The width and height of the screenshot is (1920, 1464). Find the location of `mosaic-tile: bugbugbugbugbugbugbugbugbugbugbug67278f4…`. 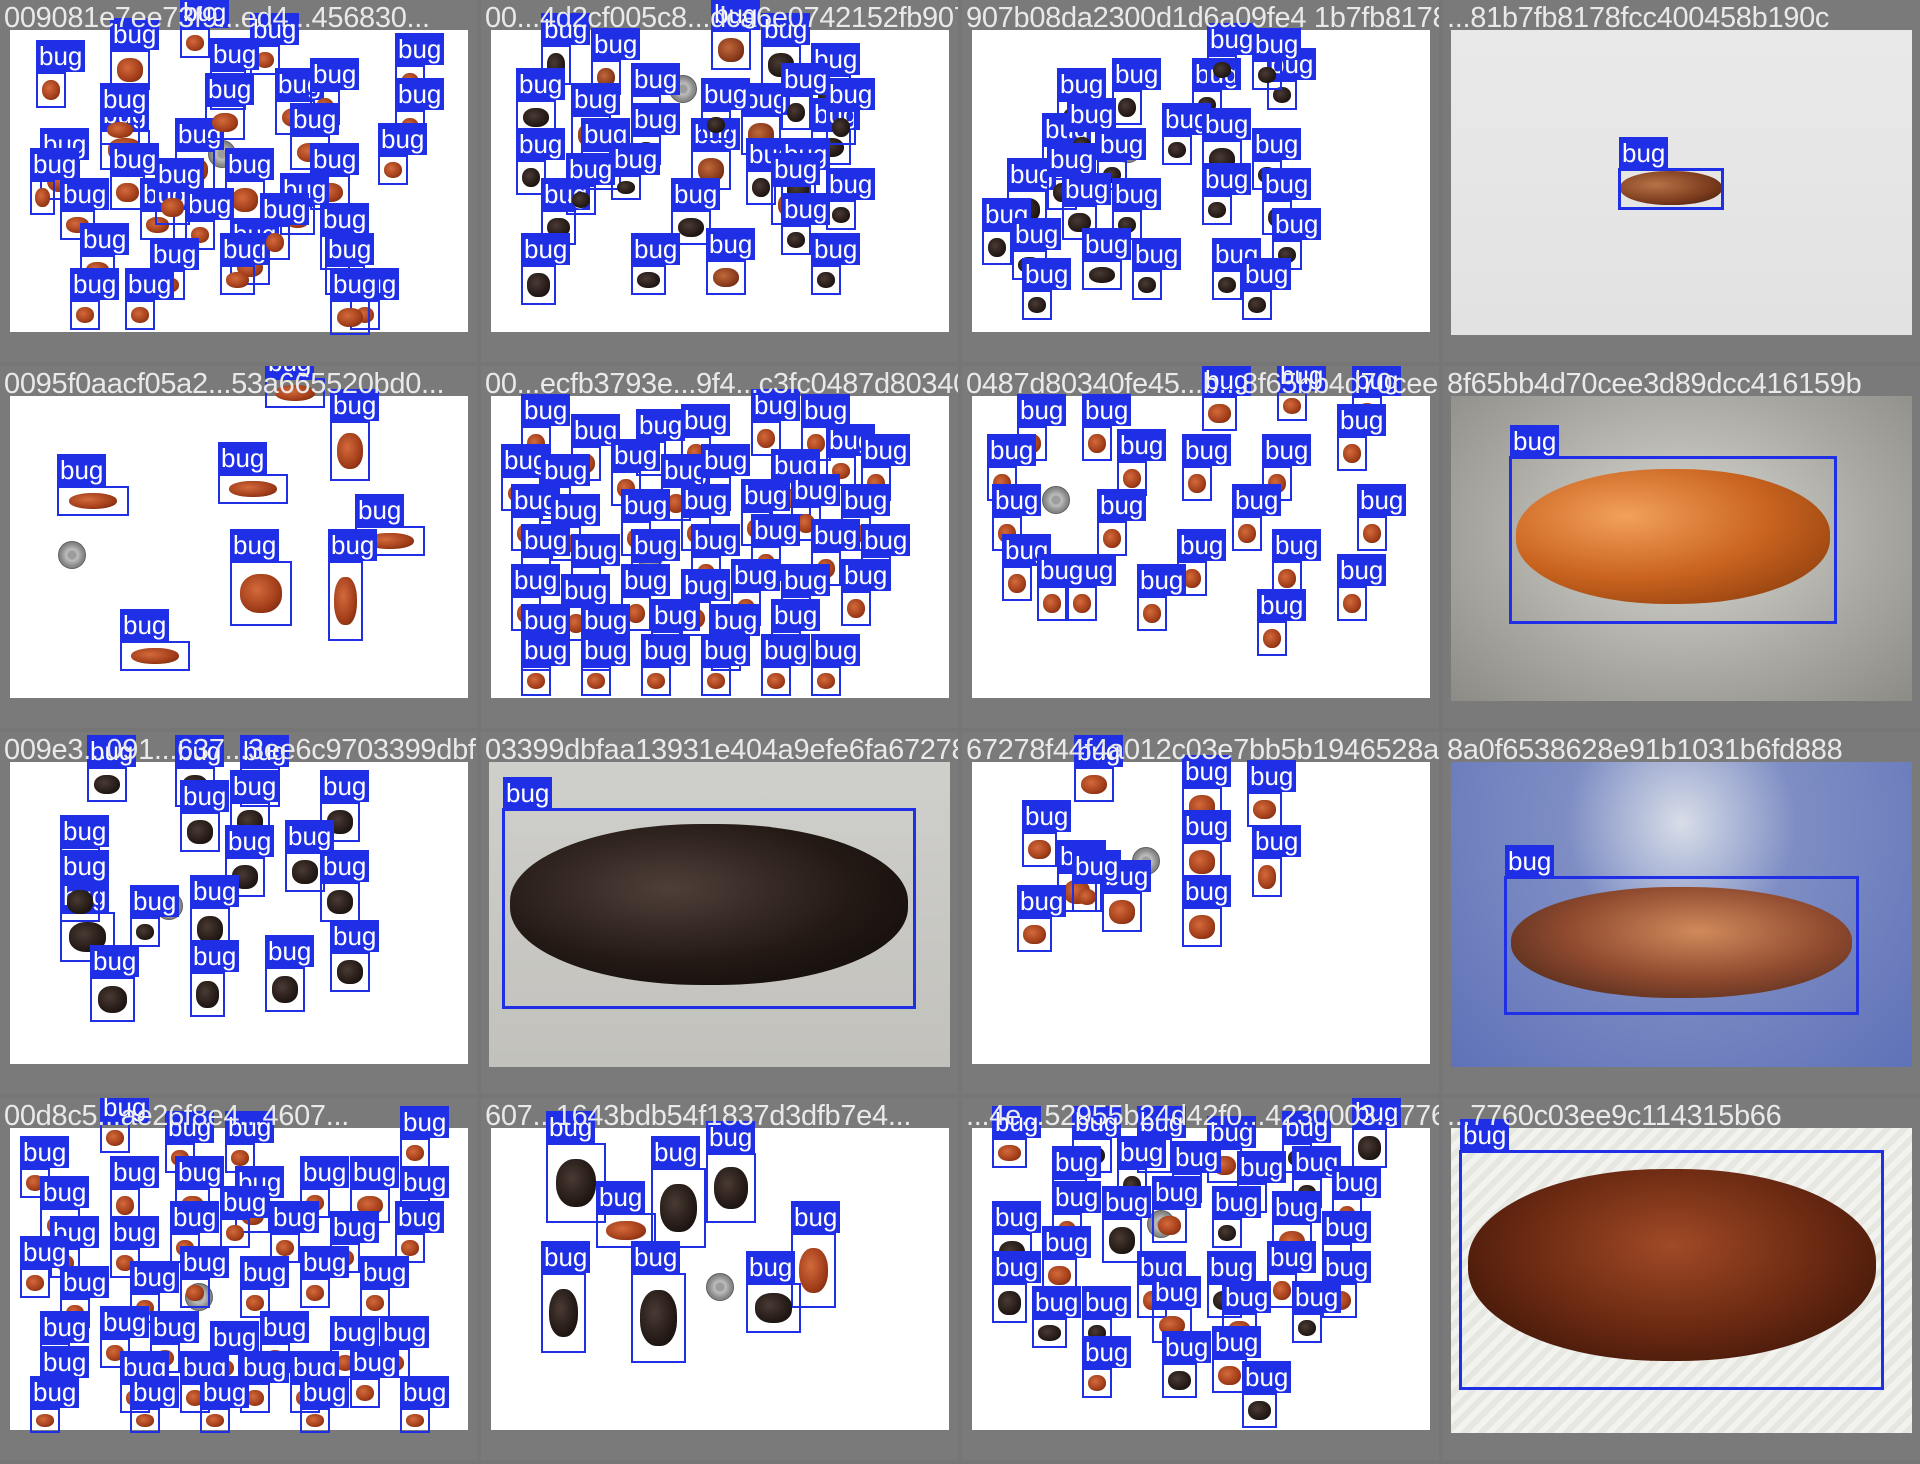

mosaic-tile: bugbugbugbugbugbugbugbugbugbugbug67278f4… is located at coordinates (1200, 913).